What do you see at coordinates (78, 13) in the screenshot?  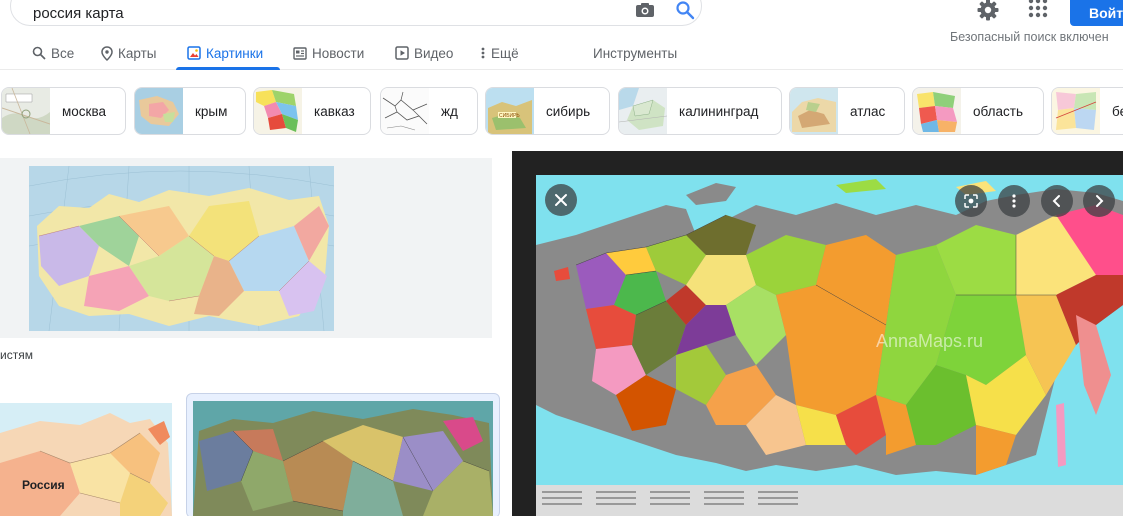 I see `search-input: россия карта` at bounding box center [78, 13].